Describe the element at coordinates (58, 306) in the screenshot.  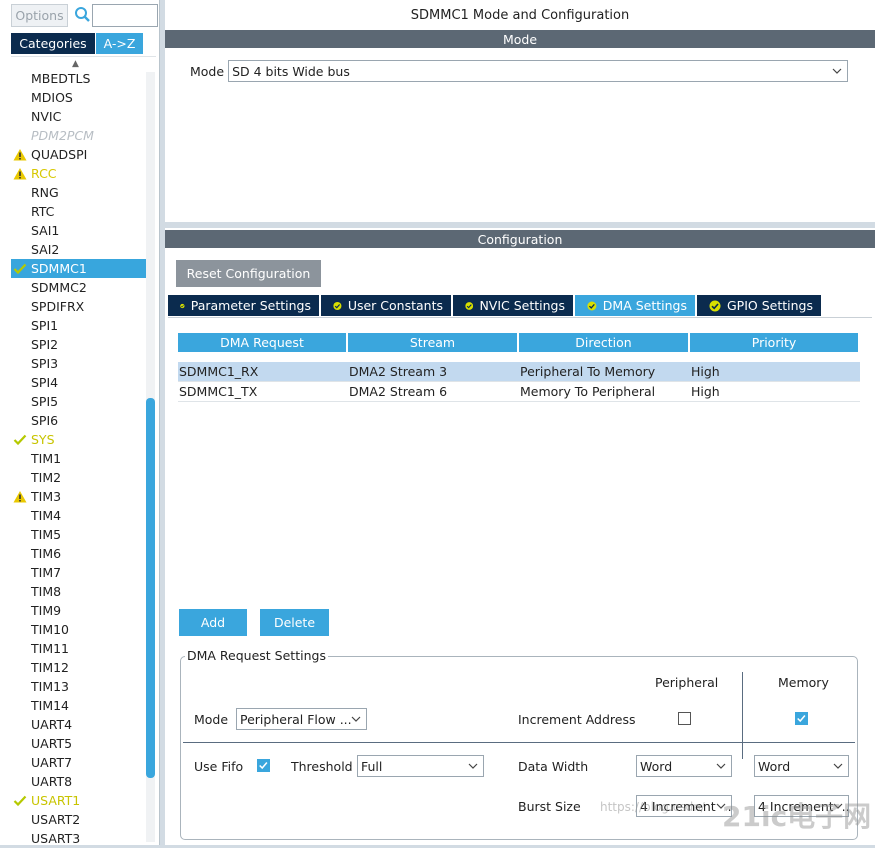
I see `peripheral-item-label: SPDIFRX` at that location.